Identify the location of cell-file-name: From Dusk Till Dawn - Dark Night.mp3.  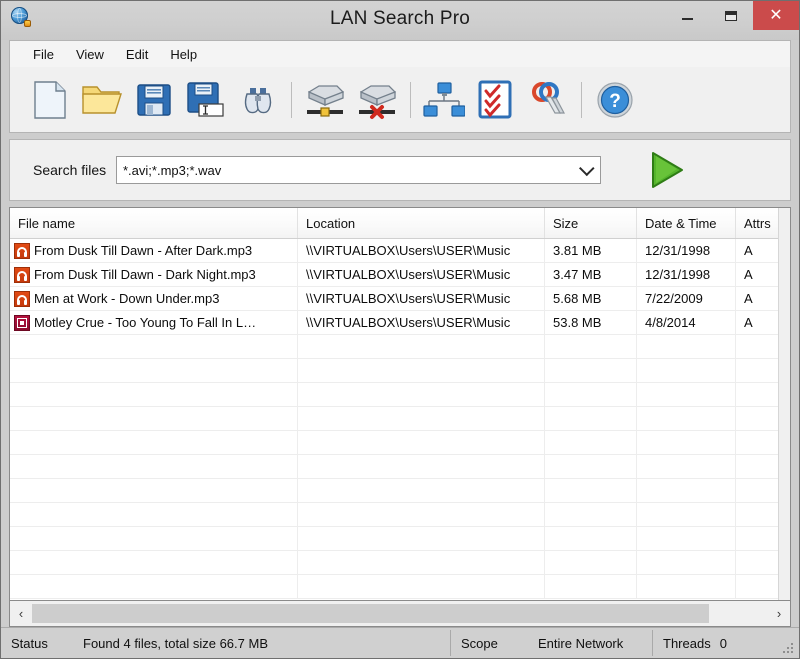
(154, 274).